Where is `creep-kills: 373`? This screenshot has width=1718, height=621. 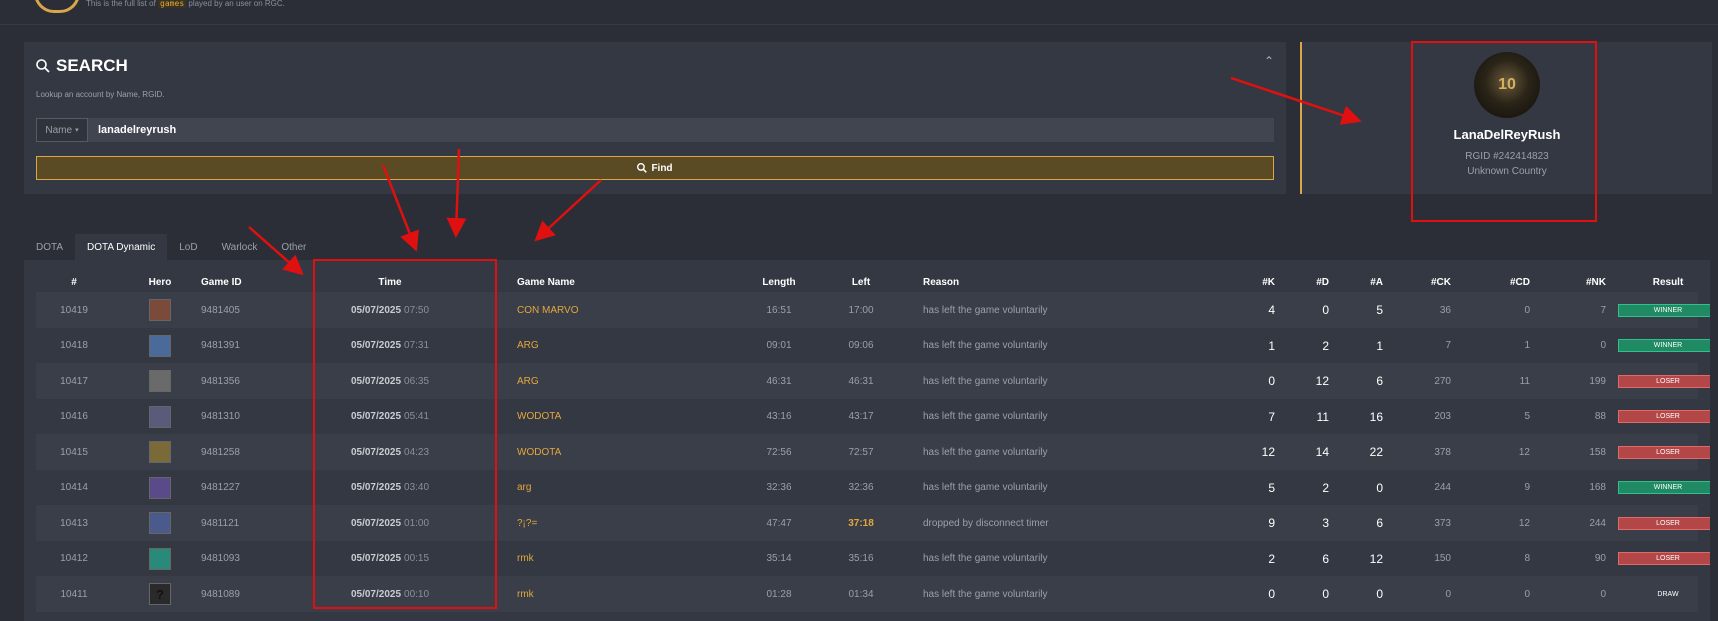
creep-kills: 373 is located at coordinates (1442, 523).